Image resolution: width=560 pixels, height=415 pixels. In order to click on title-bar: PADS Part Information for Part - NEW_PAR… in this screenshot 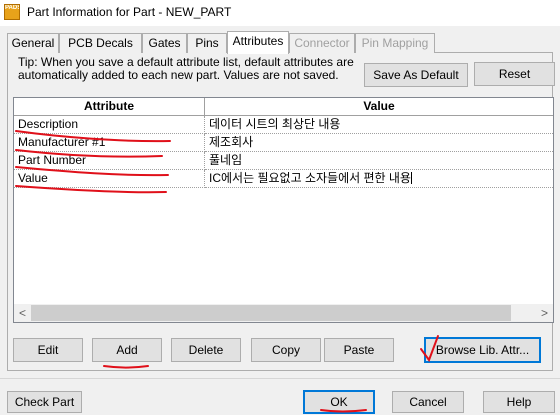, I will do `click(280, 13)`.